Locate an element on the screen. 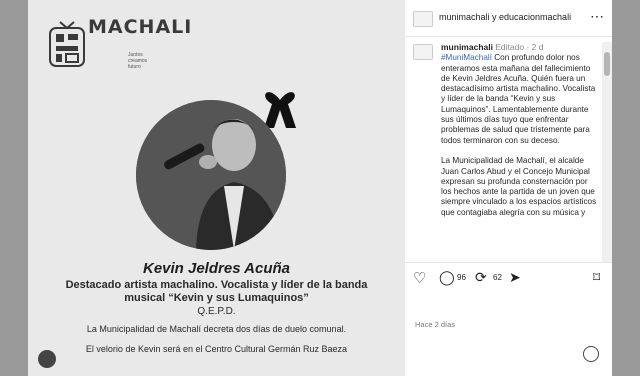 This screenshot has width=640, height=376. shares-count: 62 is located at coordinates (497, 277).